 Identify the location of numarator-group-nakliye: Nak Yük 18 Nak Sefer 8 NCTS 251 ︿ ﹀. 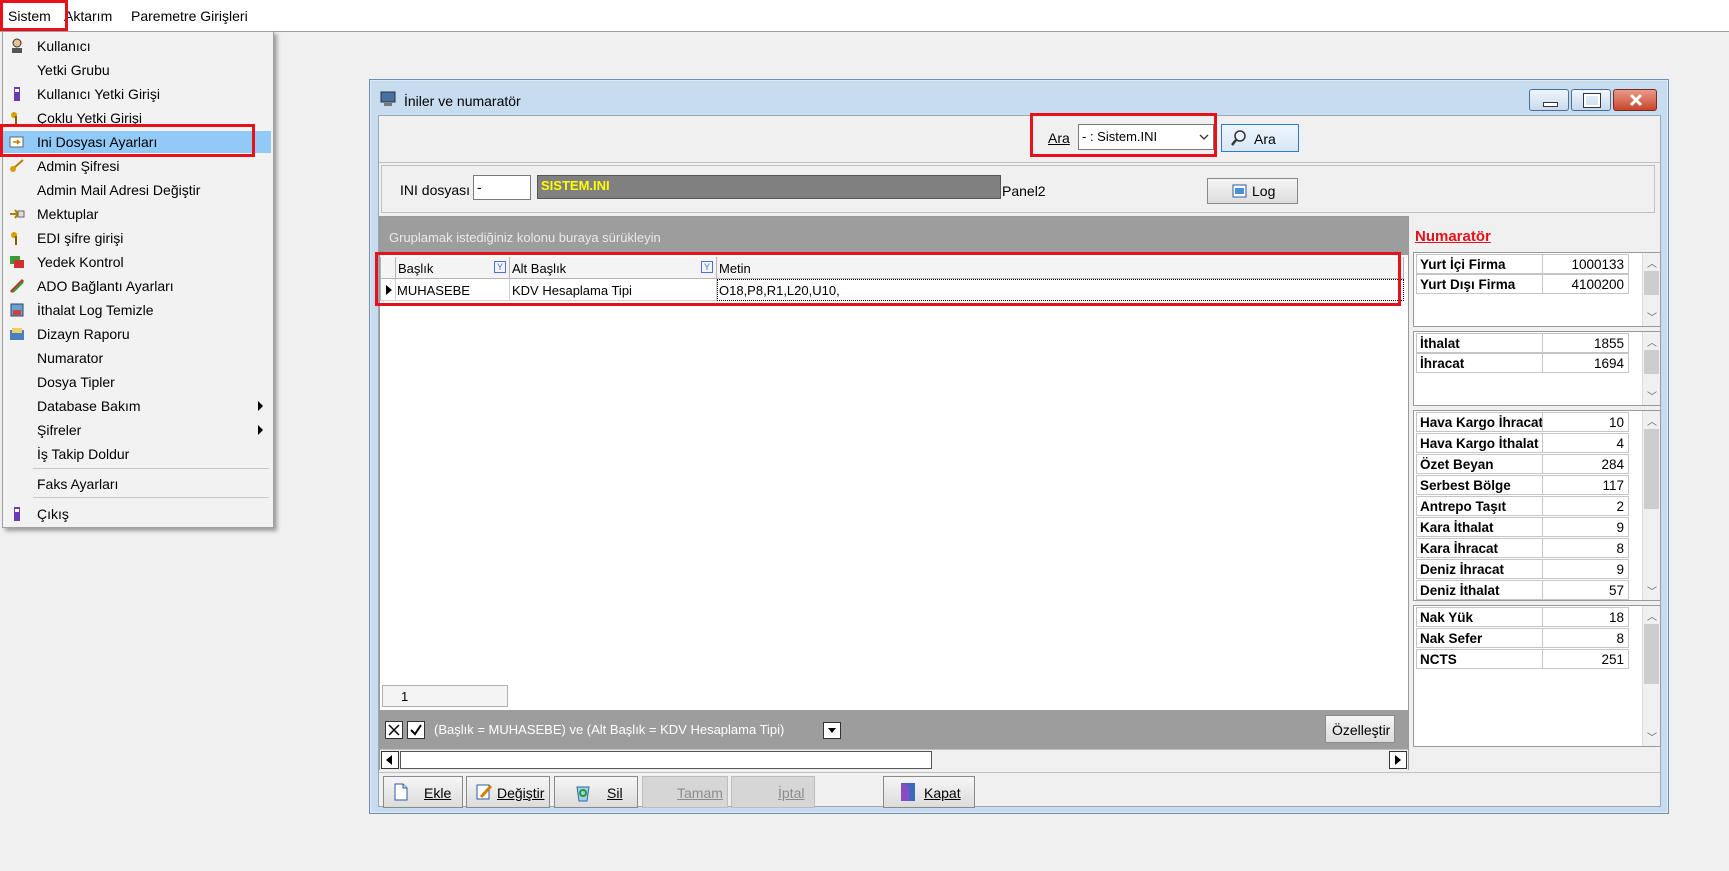
(1537, 676).